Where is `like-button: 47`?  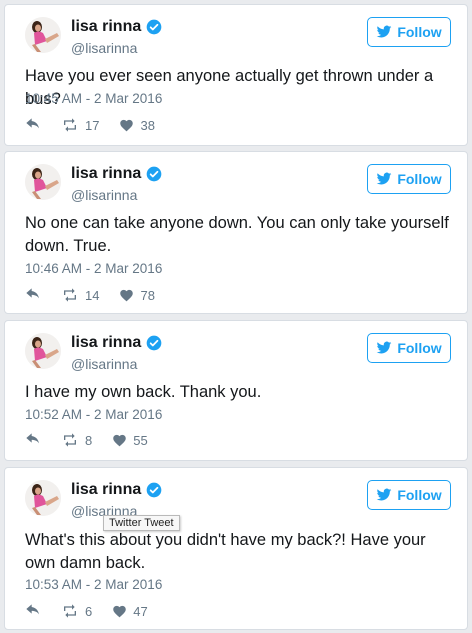
like-button: 47 is located at coordinates (130, 611).